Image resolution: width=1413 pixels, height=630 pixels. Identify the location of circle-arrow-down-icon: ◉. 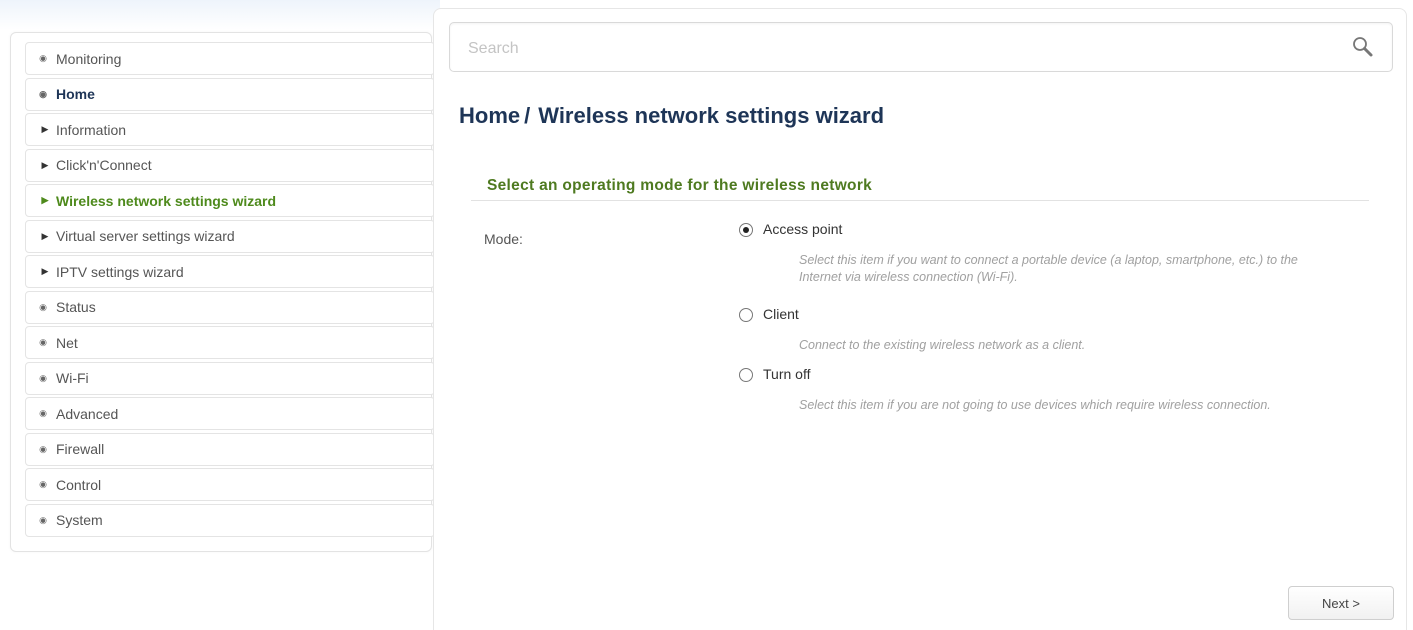
(43, 93).